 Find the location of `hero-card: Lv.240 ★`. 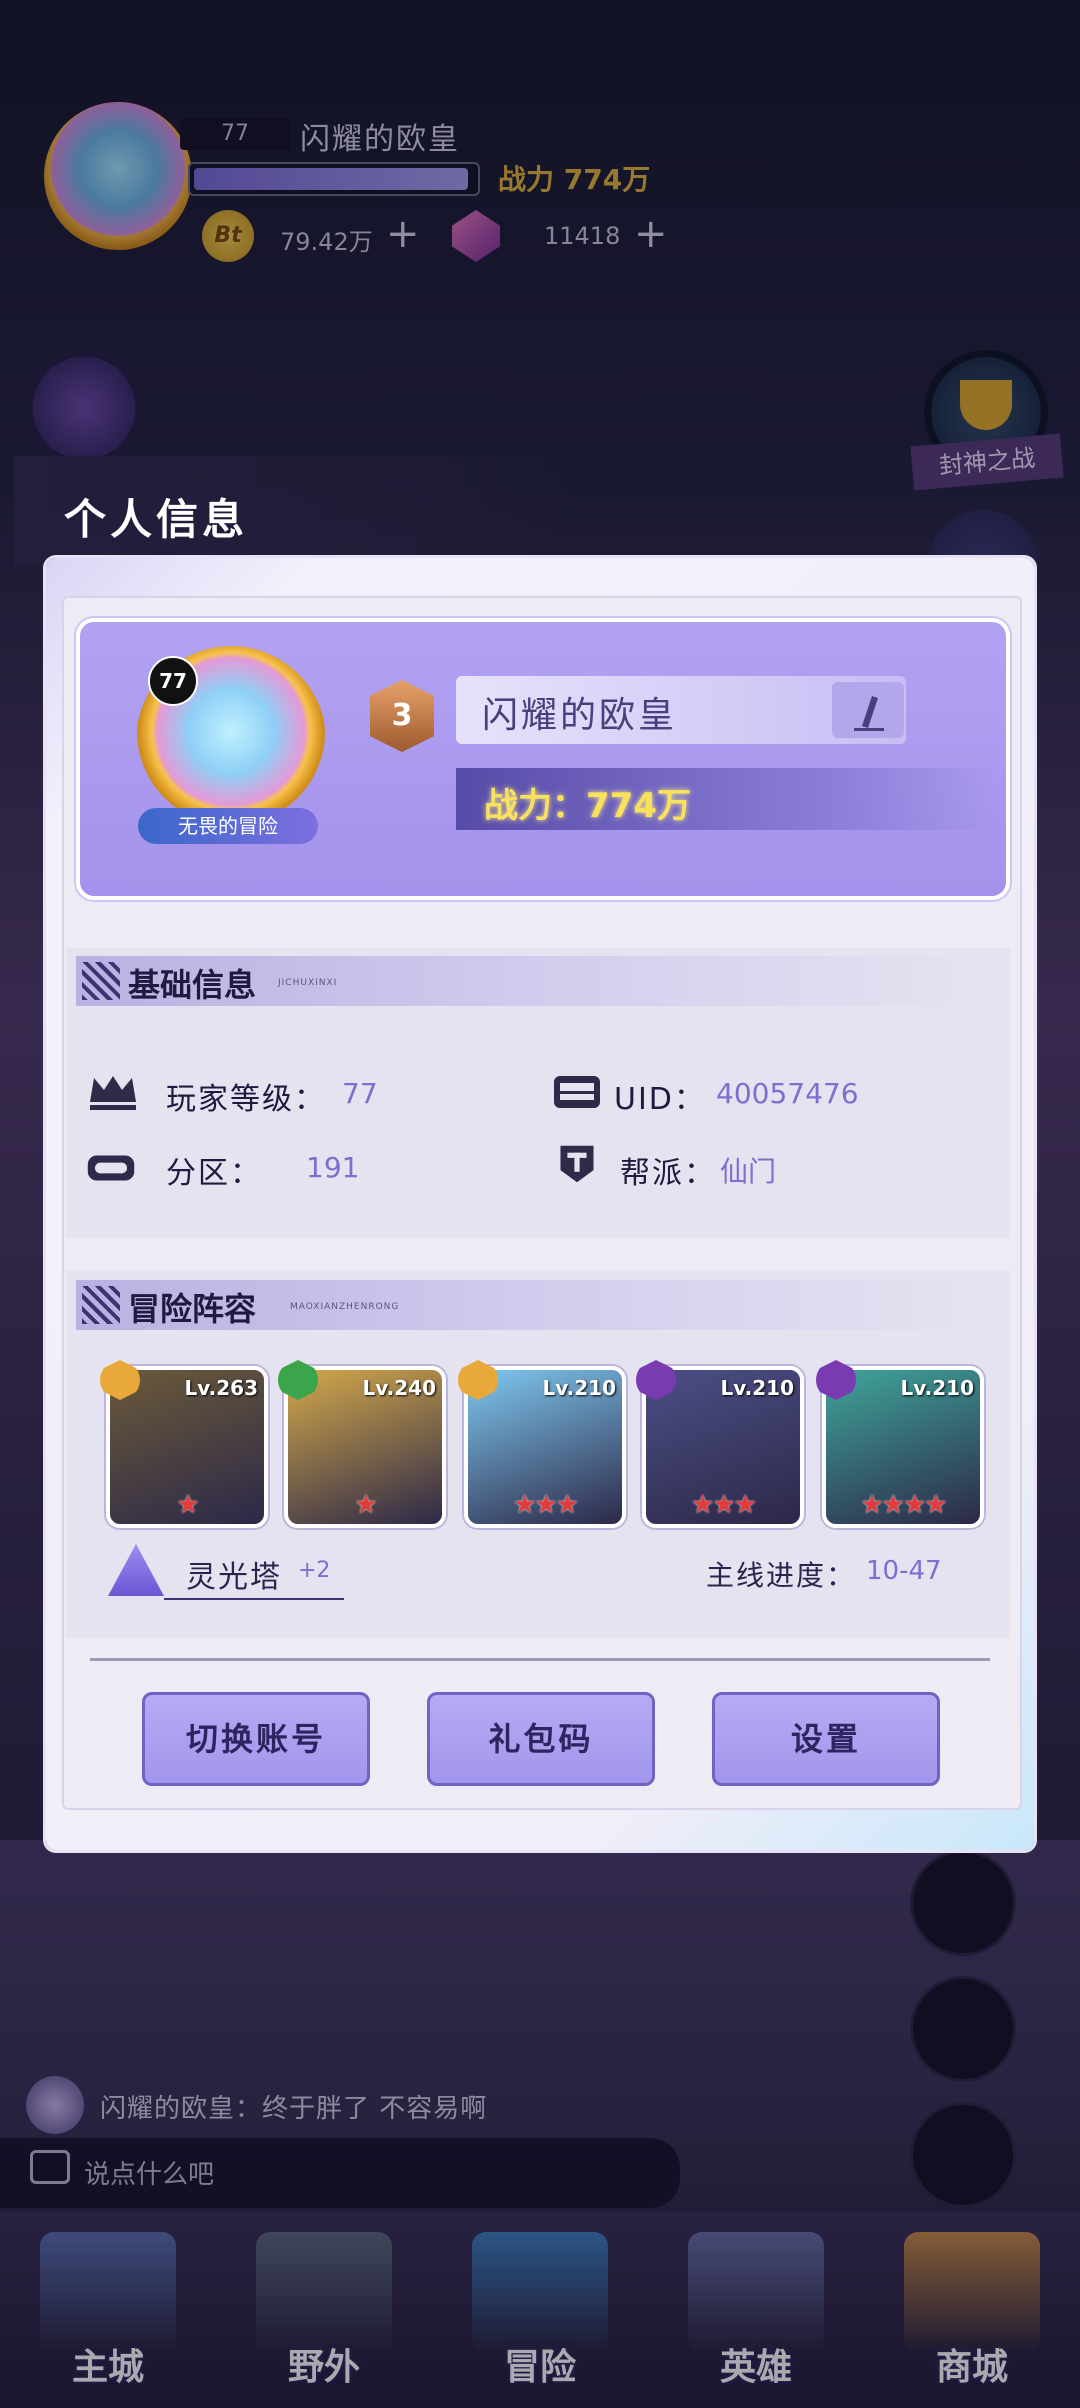

hero-card: Lv.240 ★ is located at coordinates (362, 1444).